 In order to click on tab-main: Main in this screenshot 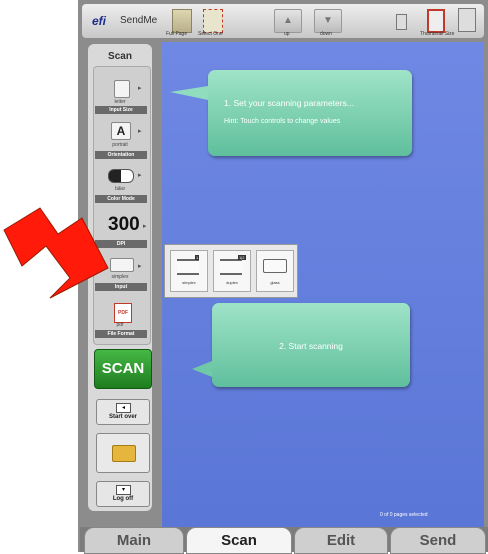, I will do `click(134, 540)`.